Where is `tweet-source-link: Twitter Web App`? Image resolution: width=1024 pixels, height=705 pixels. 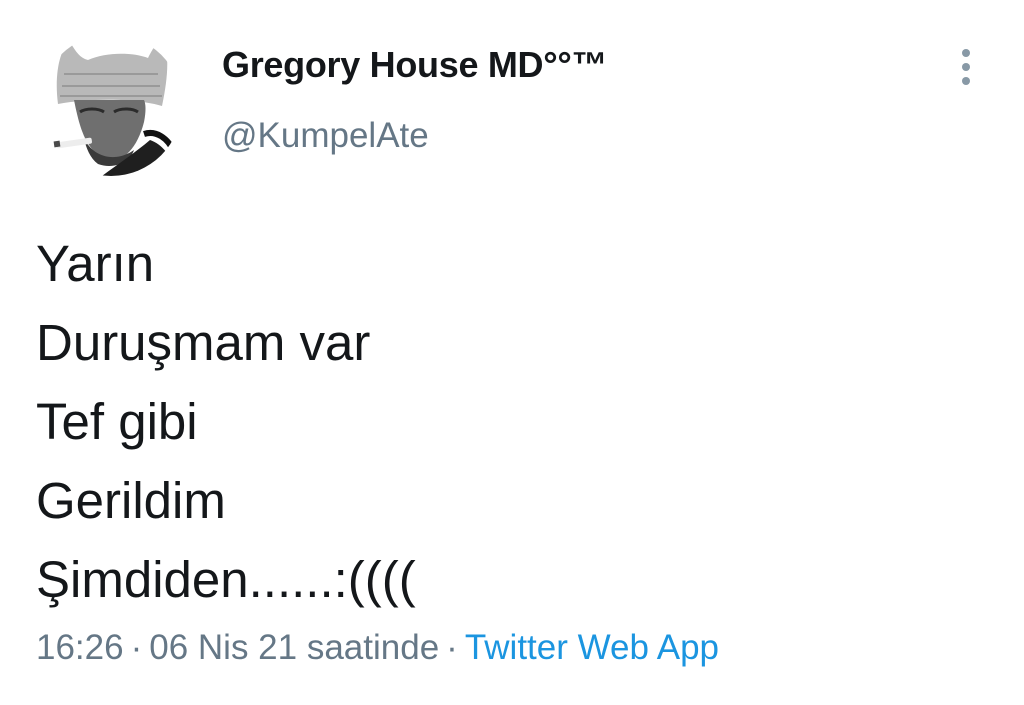
tweet-source-link: Twitter Web App is located at coordinates (592, 647).